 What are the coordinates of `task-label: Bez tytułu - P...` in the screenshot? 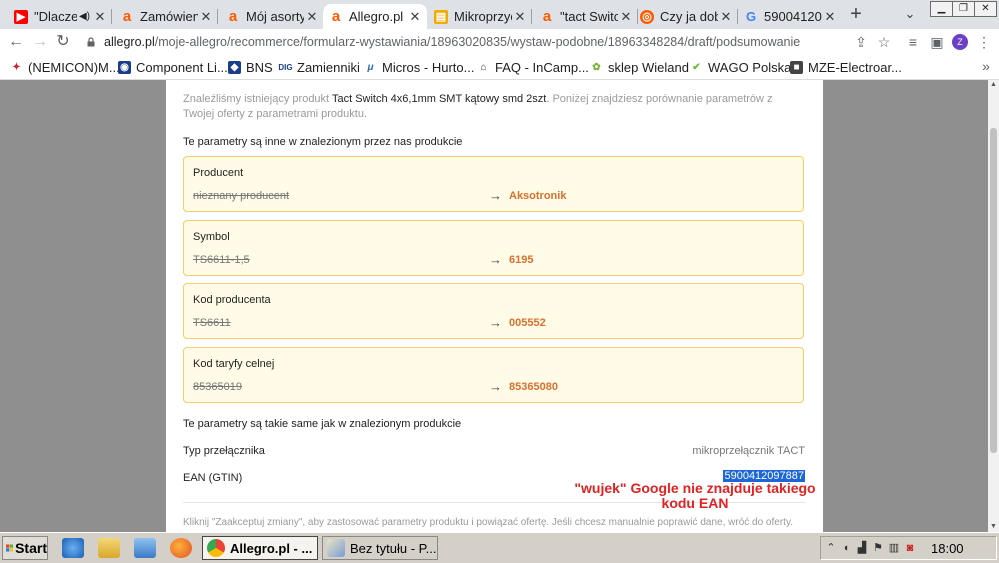 It's located at (393, 548).